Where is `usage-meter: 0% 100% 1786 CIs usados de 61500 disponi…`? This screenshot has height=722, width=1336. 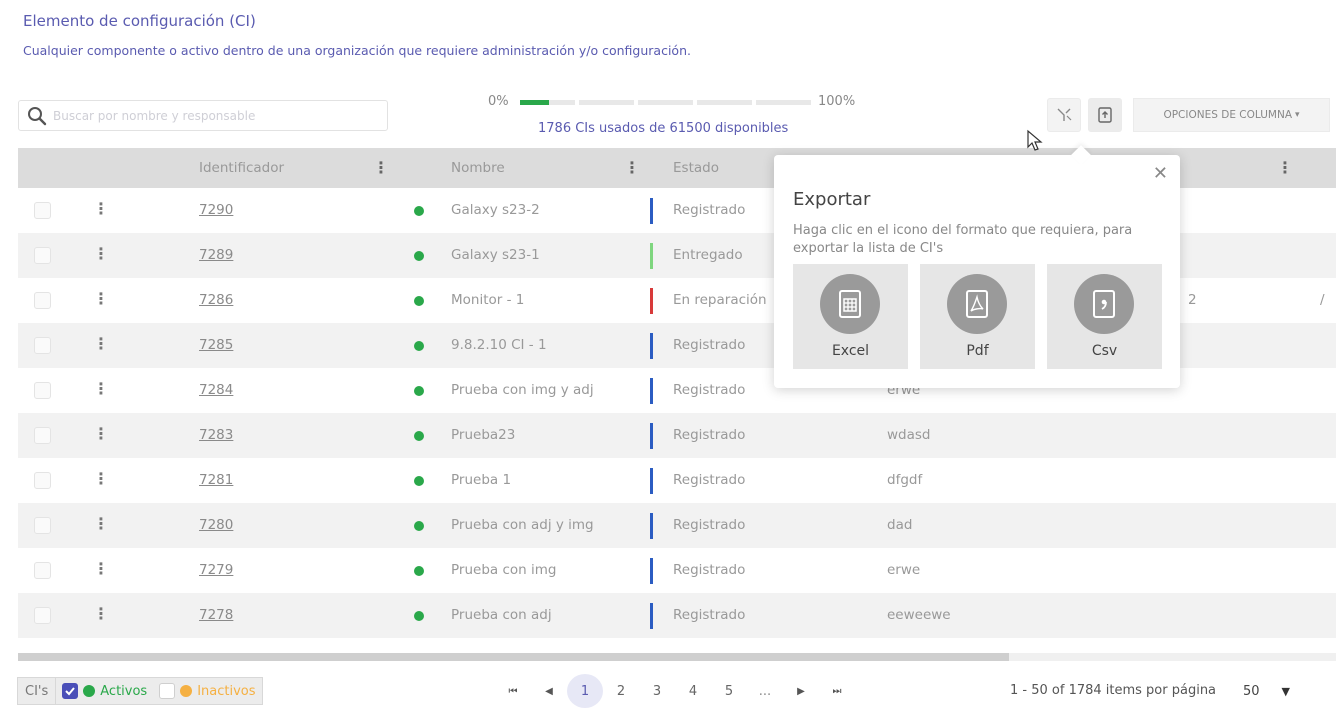
usage-meter: 0% 100% 1786 CIs usados de 61500 disponi… is located at coordinates (678, 116).